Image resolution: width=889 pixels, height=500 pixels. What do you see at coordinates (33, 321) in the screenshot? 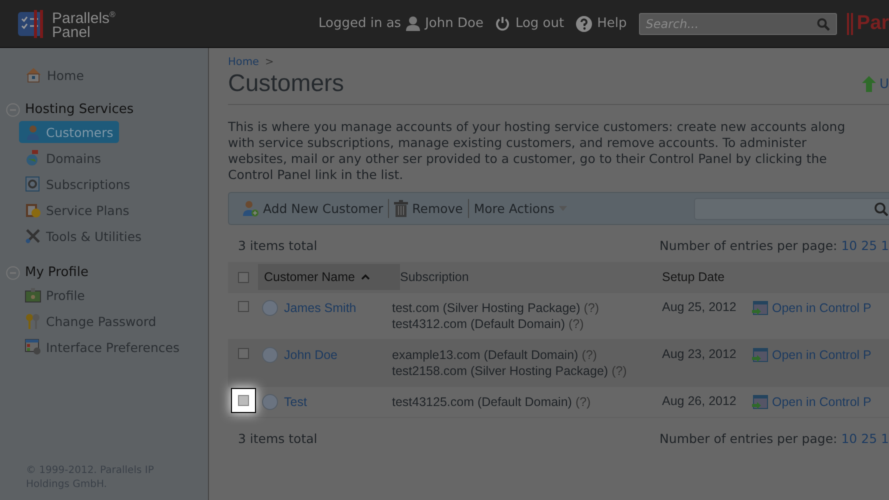
I see `keys-icon` at bounding box center [33, 321].